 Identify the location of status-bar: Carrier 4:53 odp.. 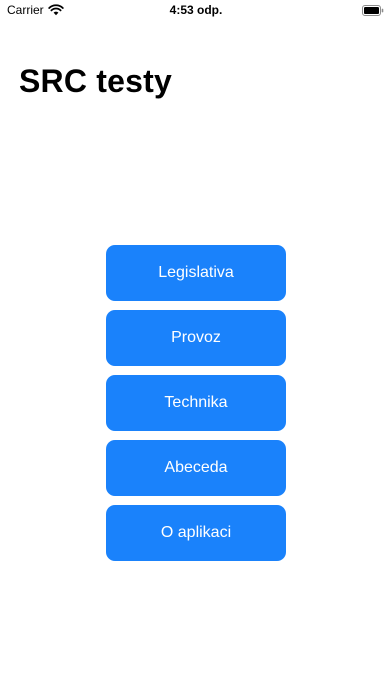
(196, 11).